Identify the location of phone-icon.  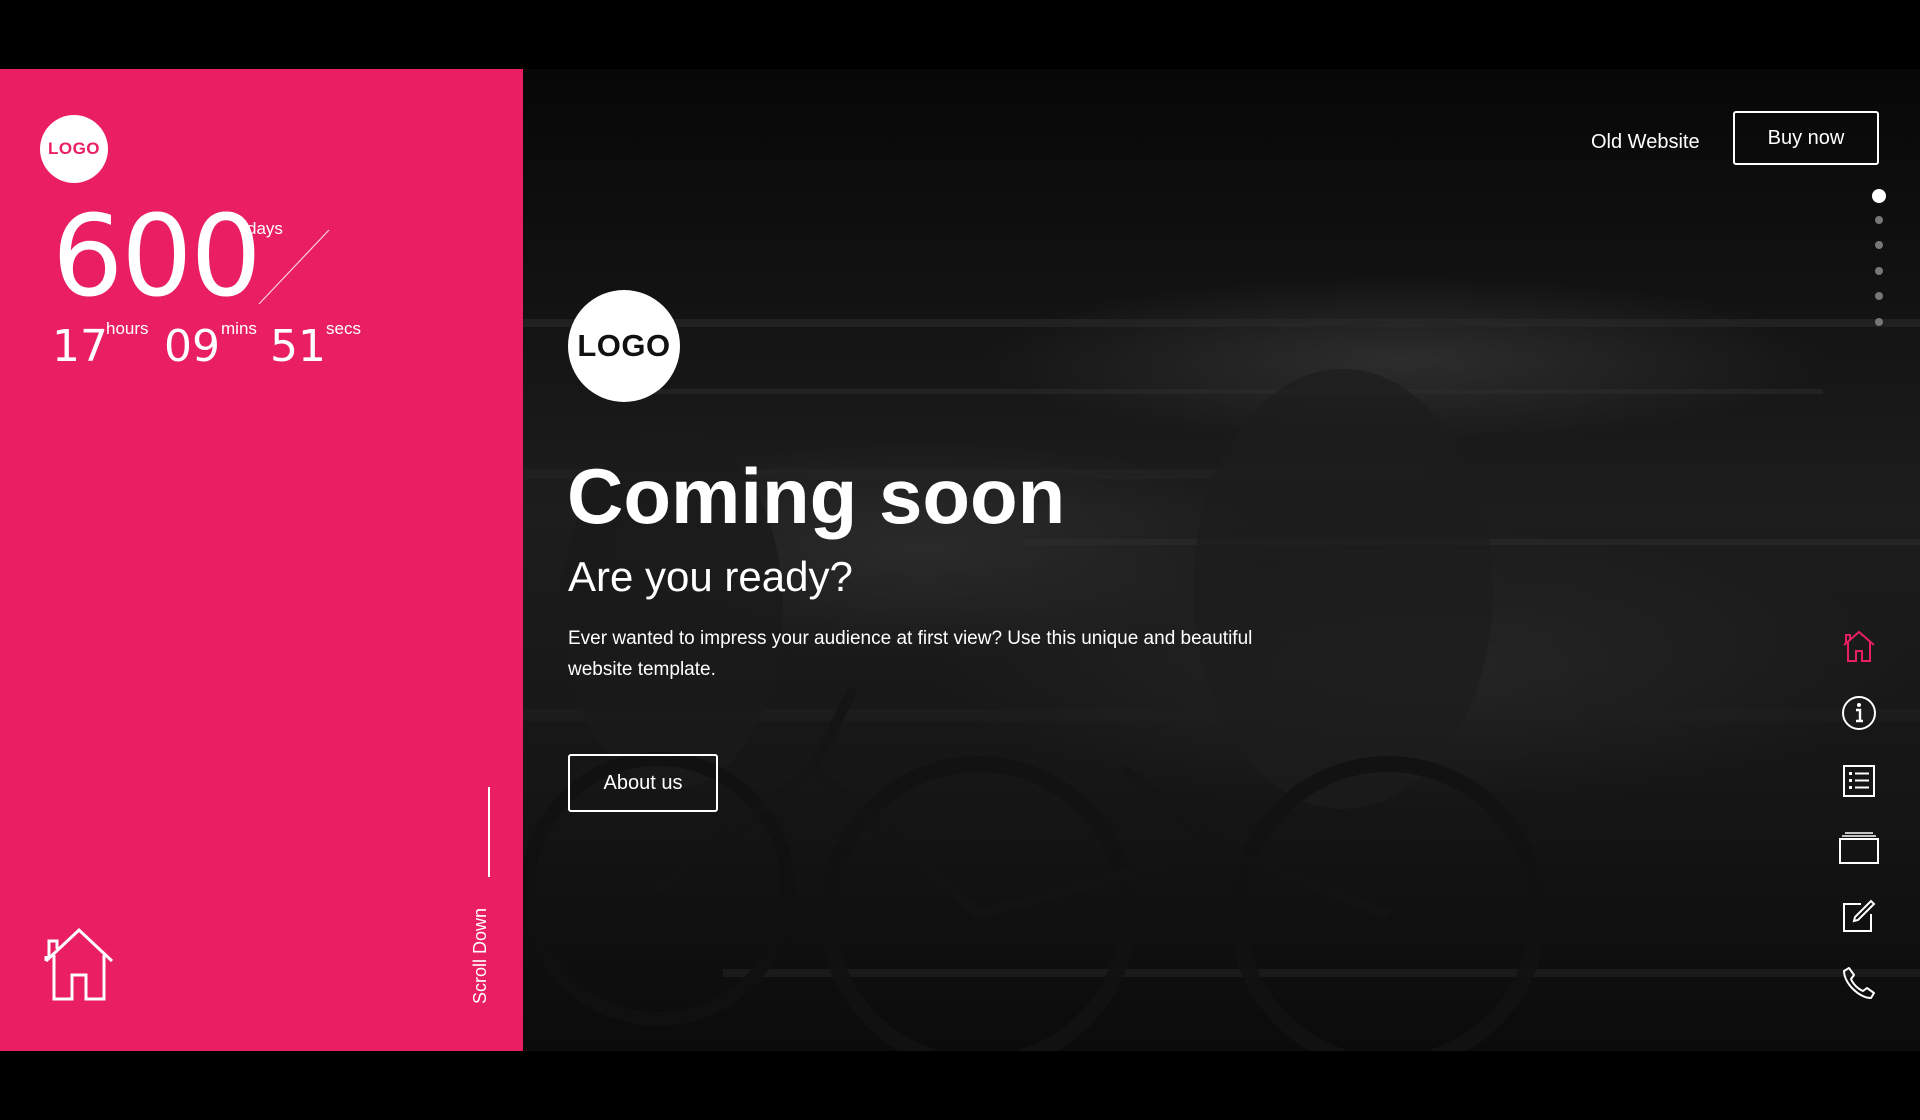
(1859, 983).